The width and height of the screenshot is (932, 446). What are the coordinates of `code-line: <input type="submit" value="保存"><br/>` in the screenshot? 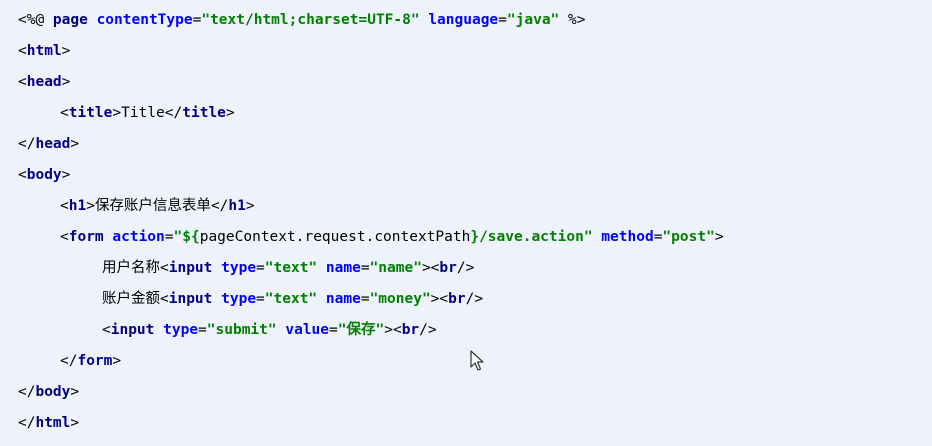 It's located at (269, 330).